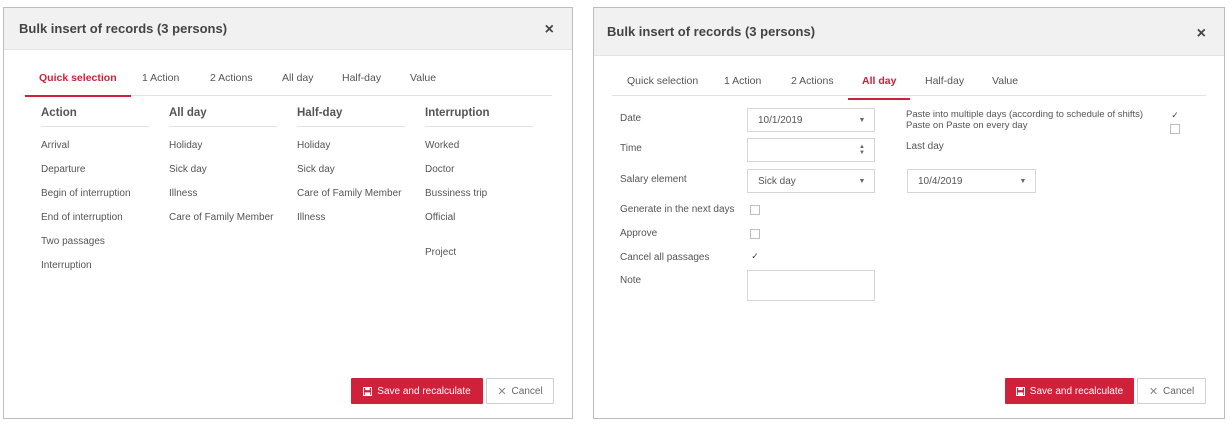 Image resolution: width=1231 pixels, height=427 pixels. What do you see at coordinates (925, 146) in the screenshot?
I see `last-day-label: Last day` at bounding box center [925, 146].